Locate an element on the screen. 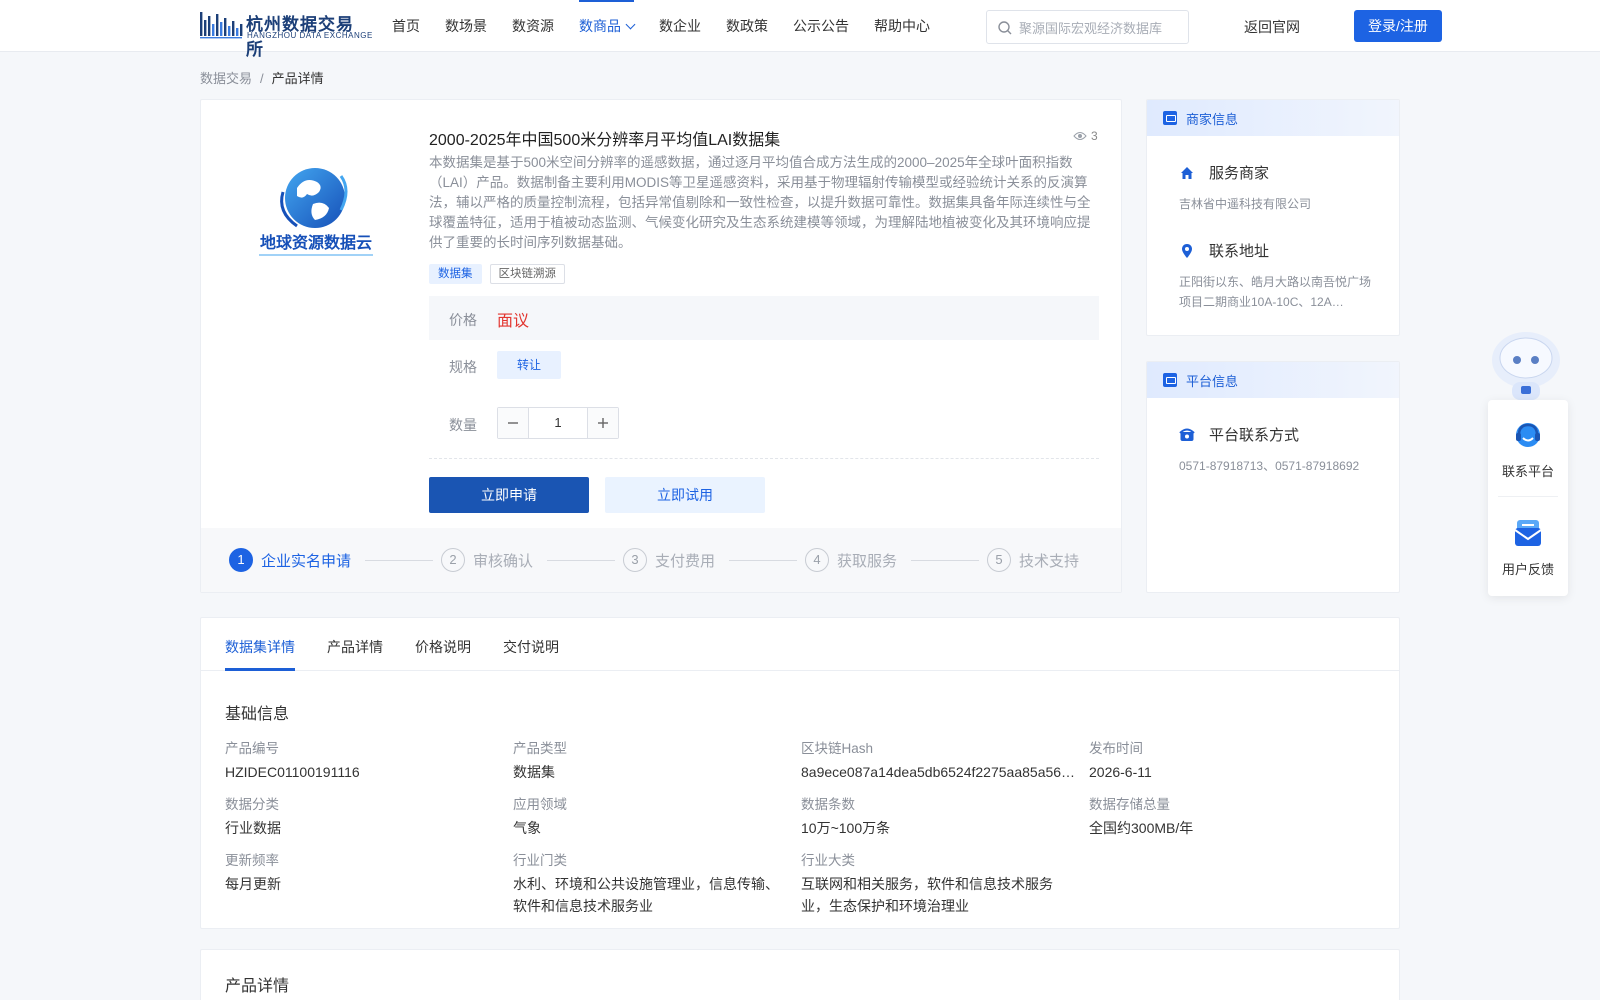  info-application-field: 应用领域 气象 is located at coordinates (653, 816).